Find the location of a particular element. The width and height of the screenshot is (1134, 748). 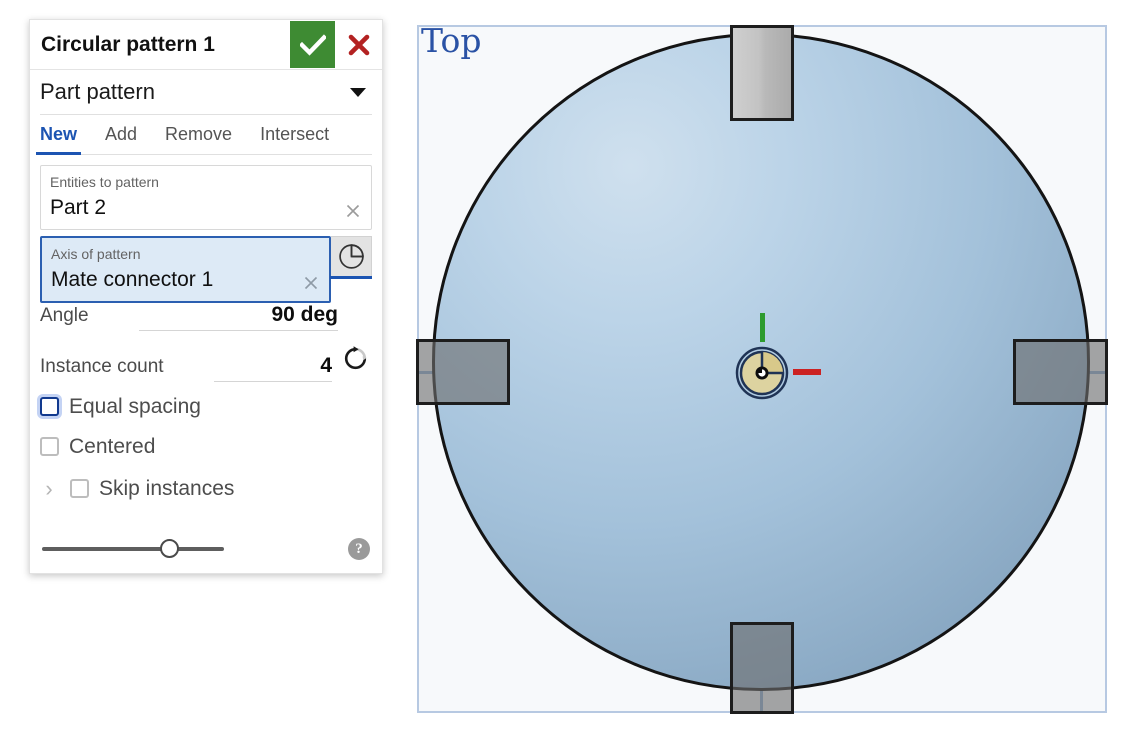

close-x-icon is located at coordinates (358, 44).